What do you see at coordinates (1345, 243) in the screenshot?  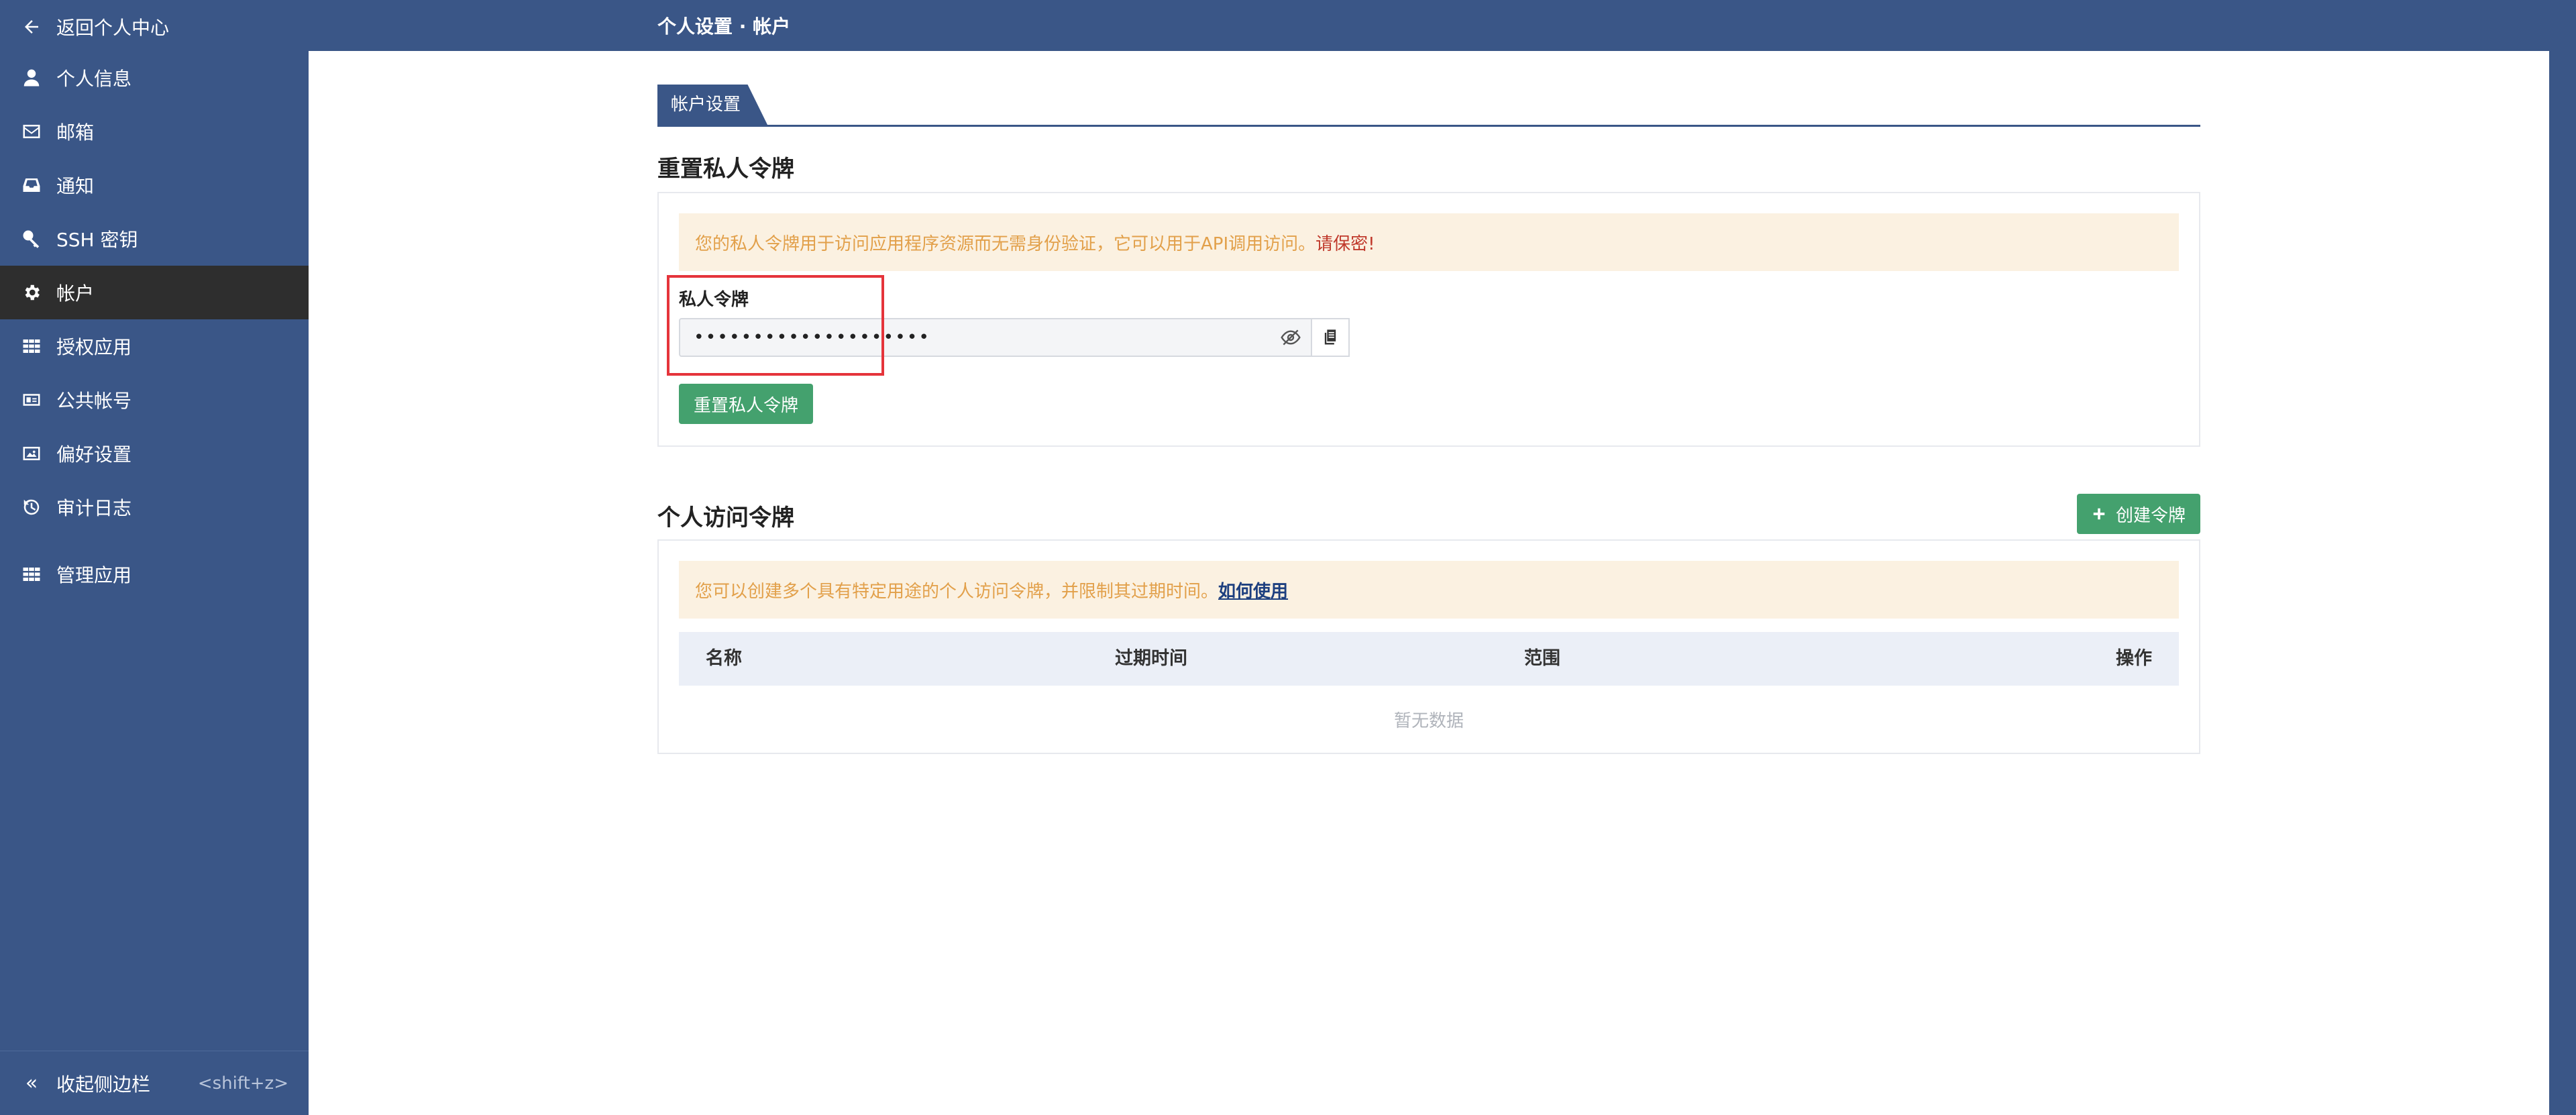 I see `alert-warning: 请保密!` at bounding box center [1345, 243].